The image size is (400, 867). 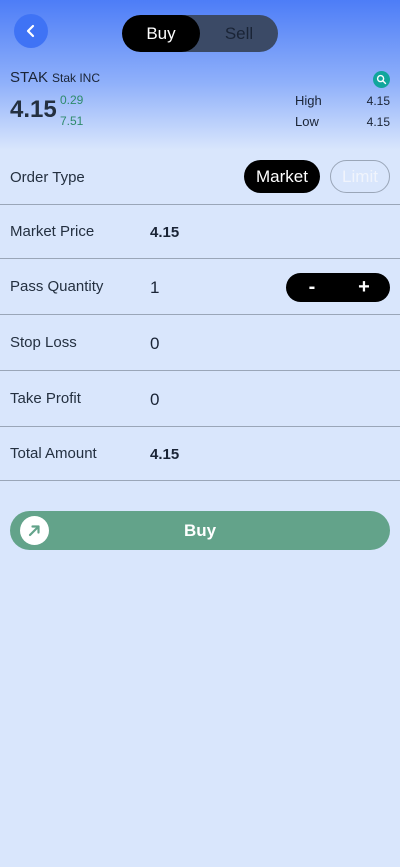 What do you see at coordinates (282, 176) in the screenshot?
I see `market-order-button: Market` at bounding box center [282, 176].